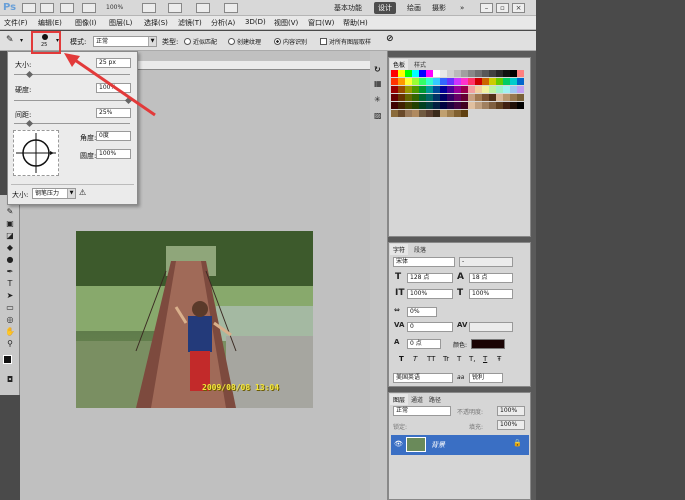 The image size is (685, 500). I want to click on font-style-select: -, so click(486, 262).